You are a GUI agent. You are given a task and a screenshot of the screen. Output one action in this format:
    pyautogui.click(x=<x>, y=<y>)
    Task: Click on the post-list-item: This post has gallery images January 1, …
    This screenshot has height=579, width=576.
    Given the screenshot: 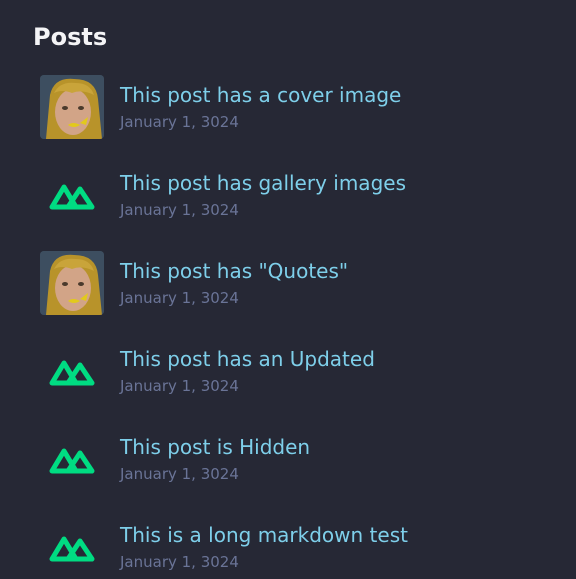 What is the action you would take?
    pyautogui.click(x=290, y=195)
    